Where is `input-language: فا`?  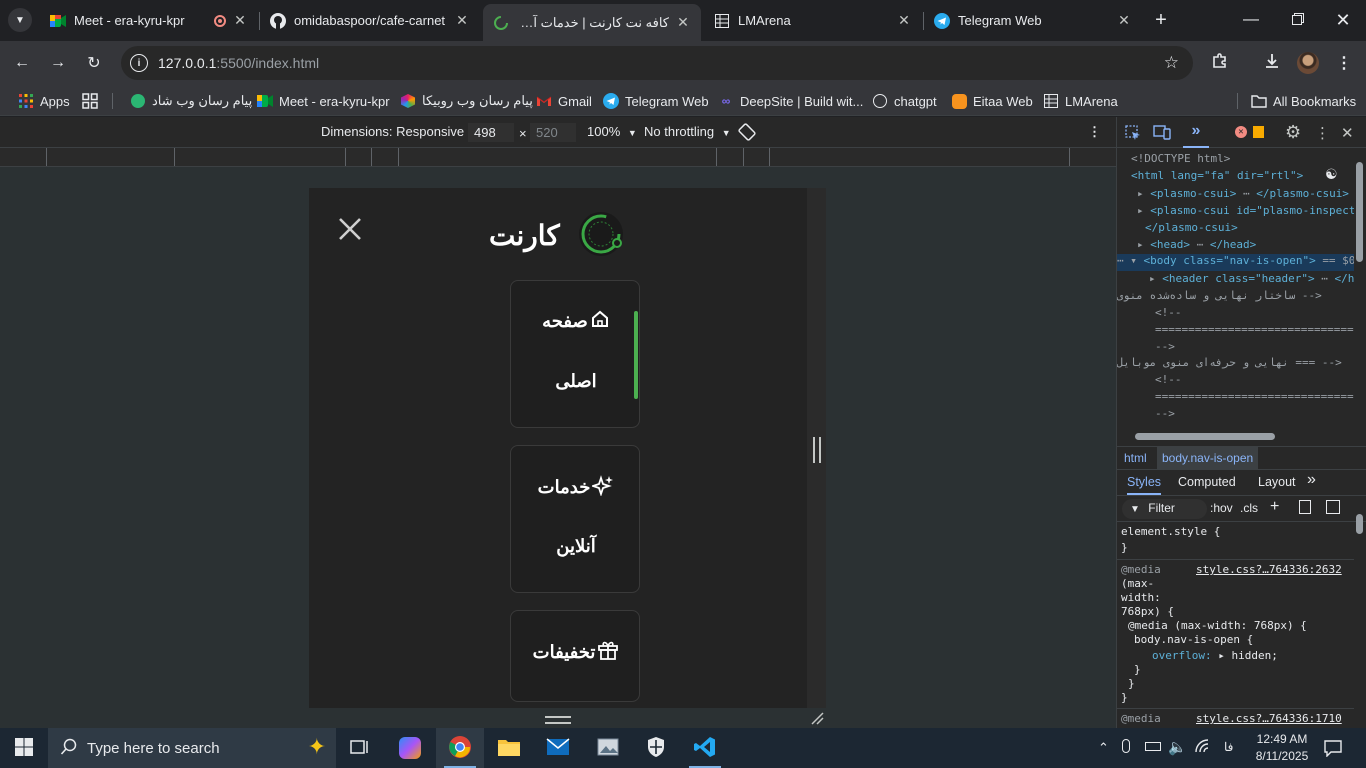
input-language: فا is located at coordinates (1228, 747).